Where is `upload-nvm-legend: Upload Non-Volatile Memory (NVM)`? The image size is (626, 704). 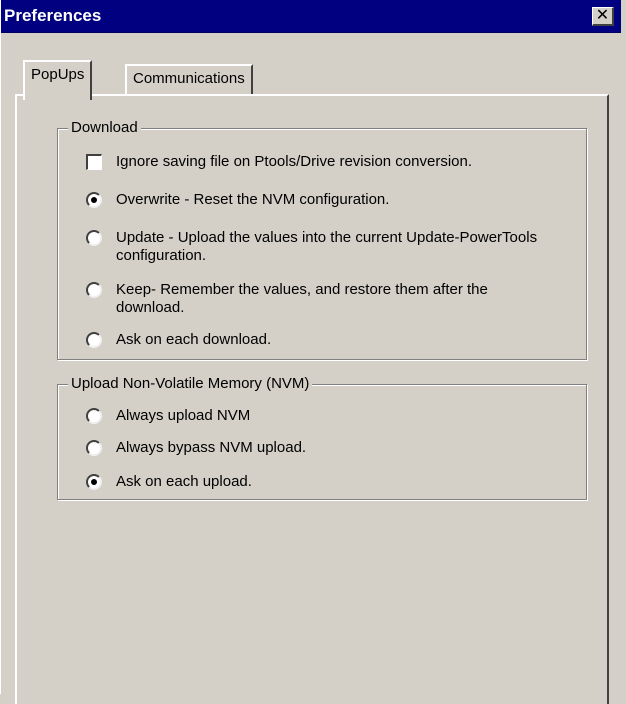
upload-nvm-legend: Upload Non-Volatile Memory (NVM) is located at coordinates (190, 384).